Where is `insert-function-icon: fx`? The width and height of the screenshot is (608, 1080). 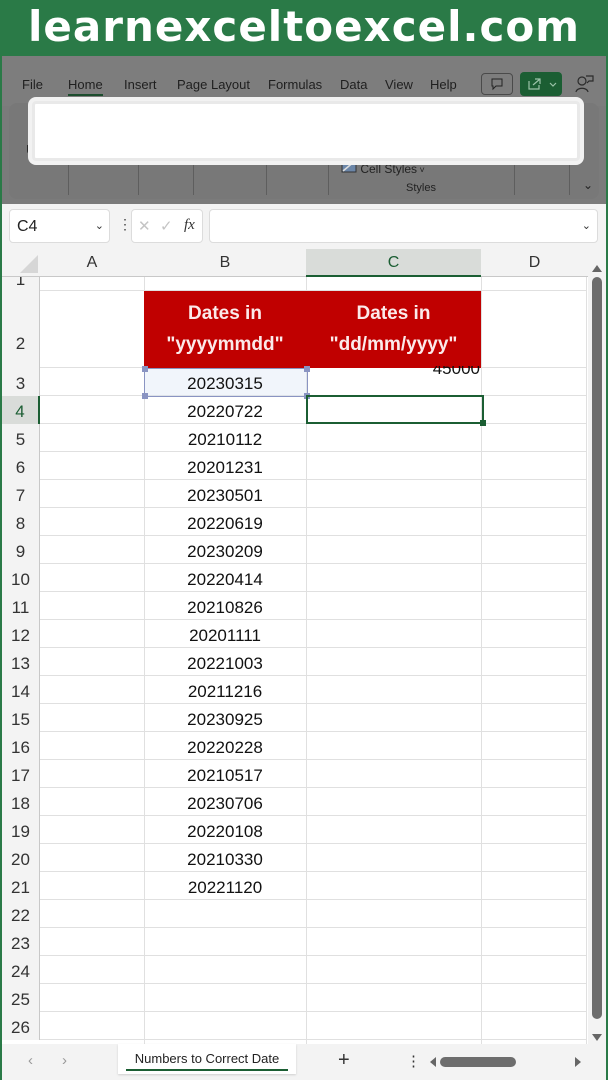 insert-function-icon: fx is located at coordinates (189, 225).